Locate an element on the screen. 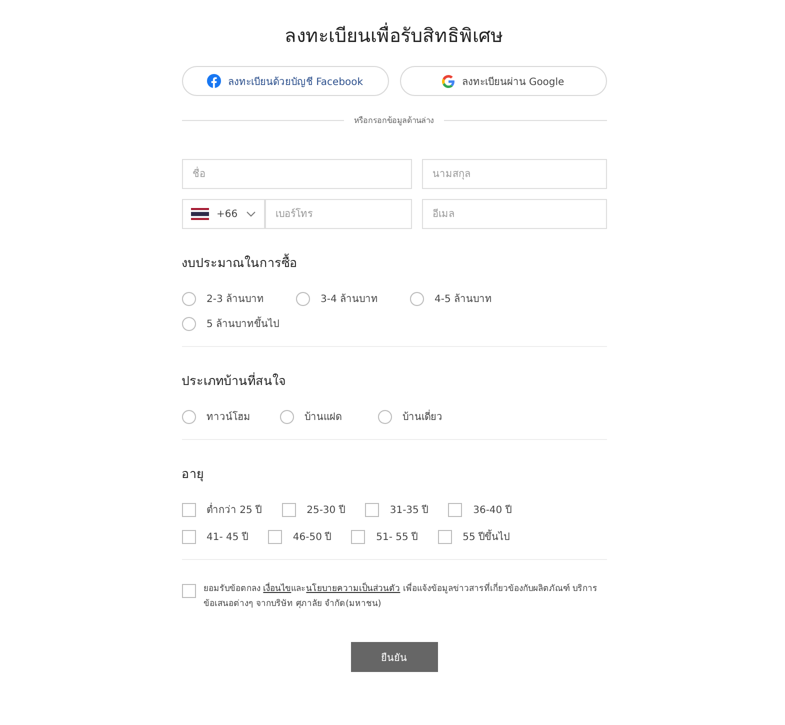 This screenshot has height=725, width=785. submit-button: ยืนยัน is located at coordinates (394, 657).